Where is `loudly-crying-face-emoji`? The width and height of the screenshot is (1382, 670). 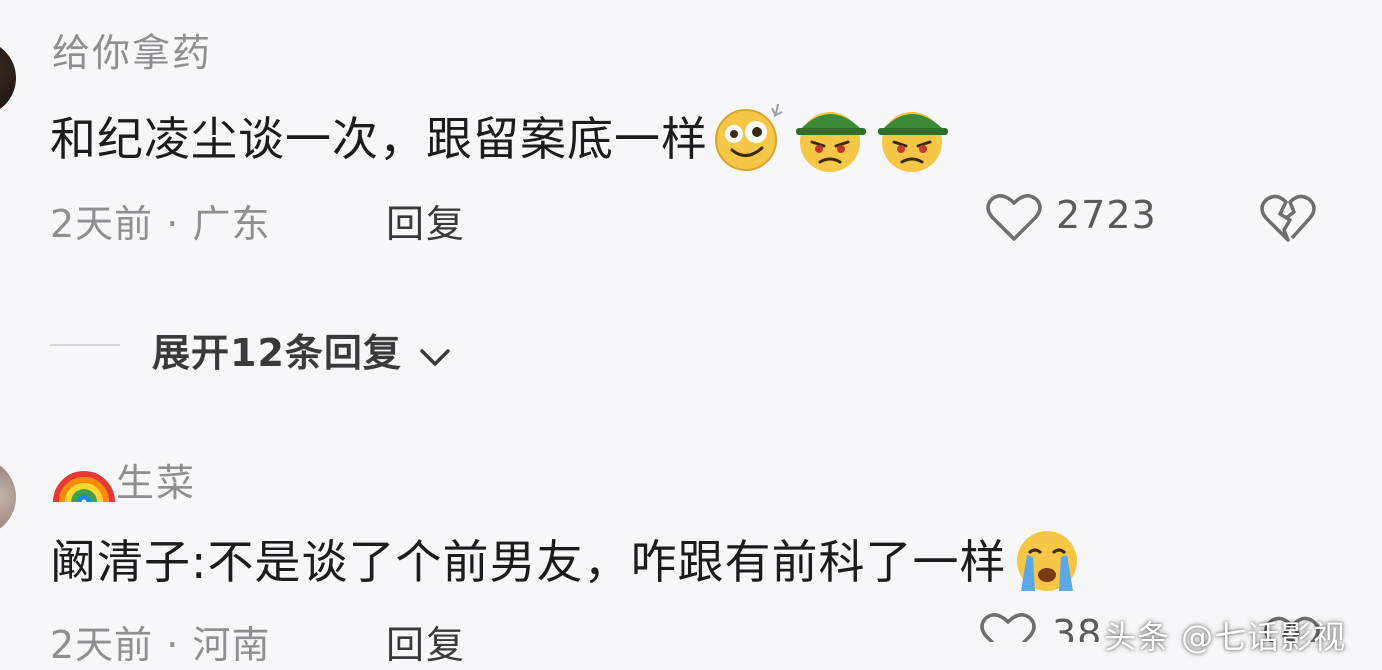
loudly-crying-face-emoji is located at coordinates (1047, 565).